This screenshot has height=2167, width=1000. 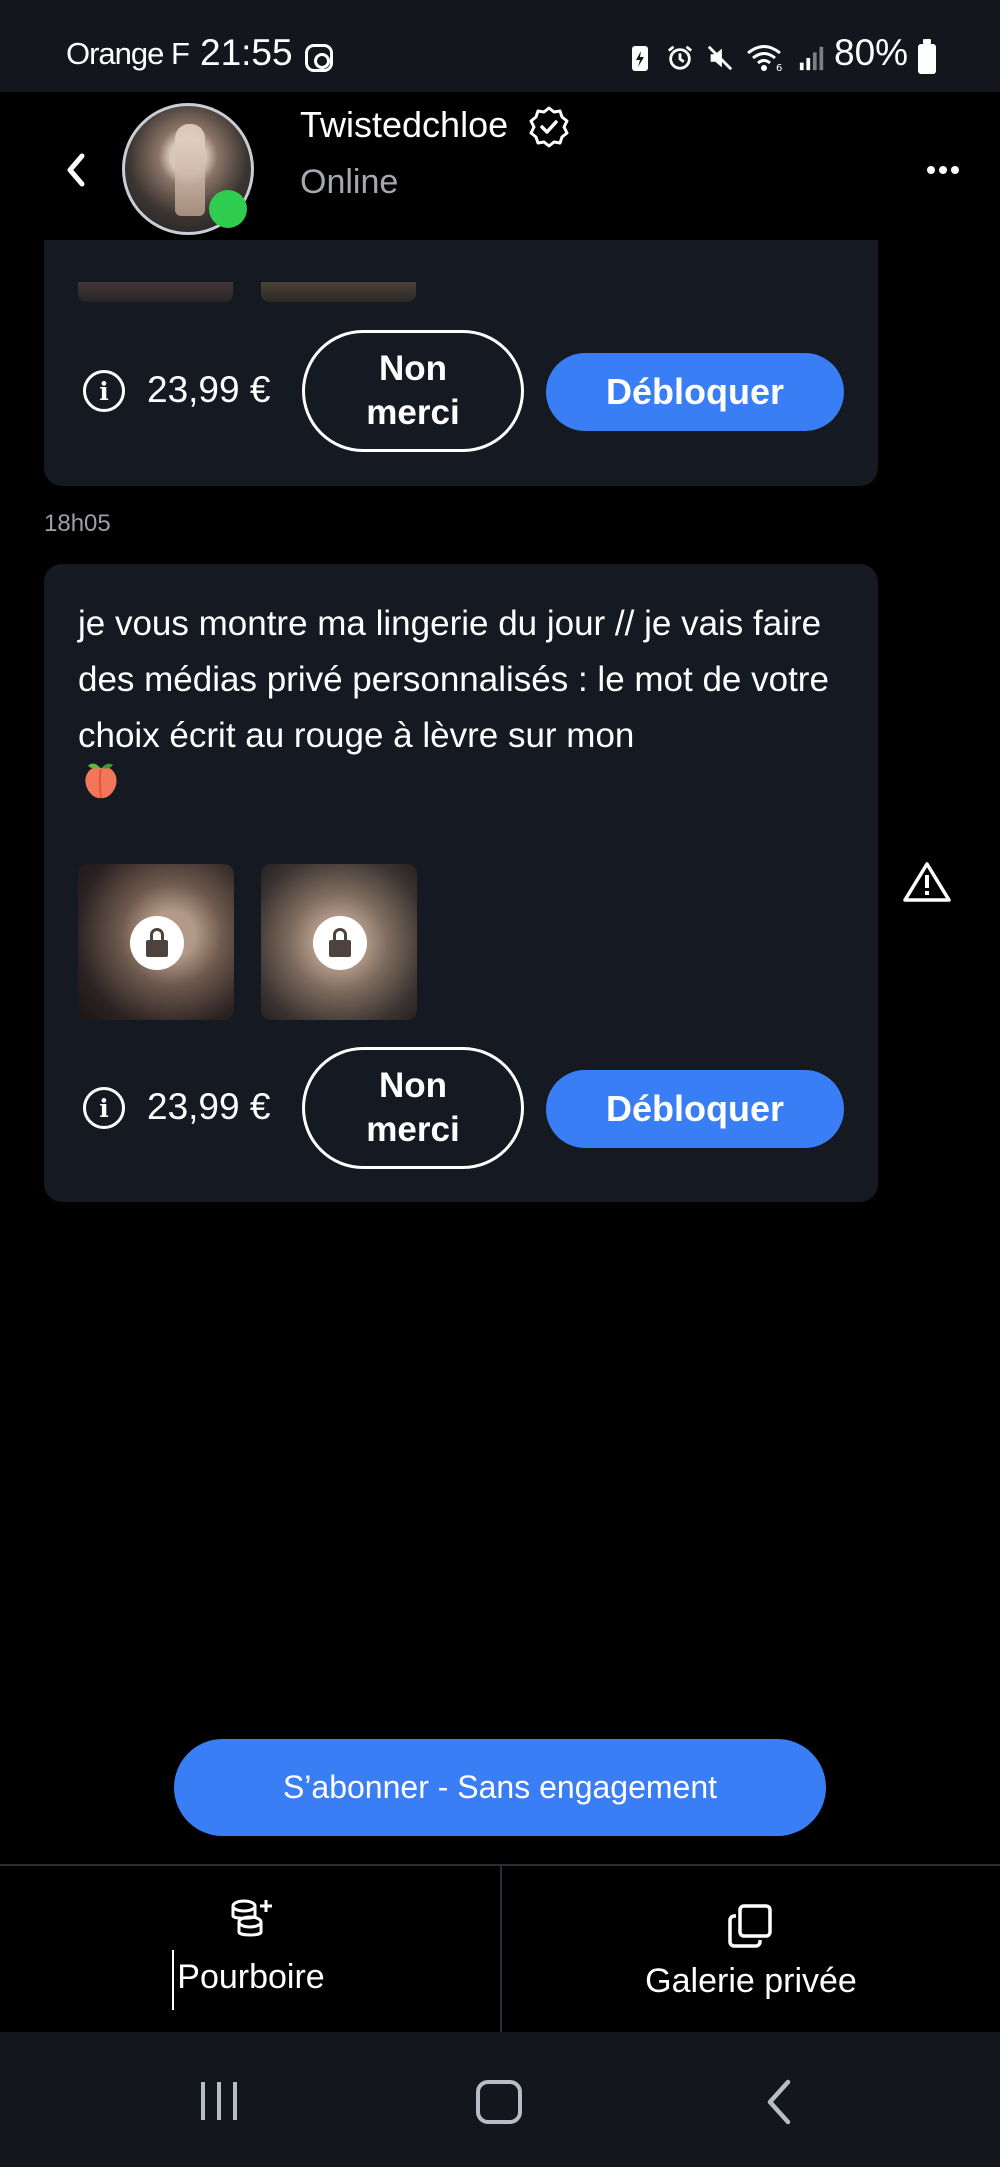 I want to click on signal-icon, so click(x=811, y=58).